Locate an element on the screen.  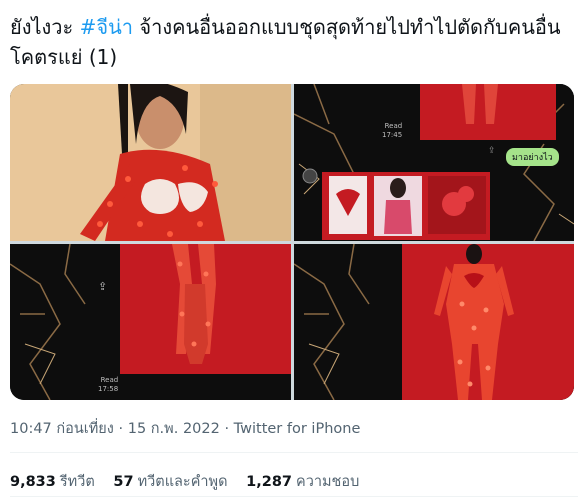
tweet-text-before: ยังไงวะ is located at coordinates (45, 27).